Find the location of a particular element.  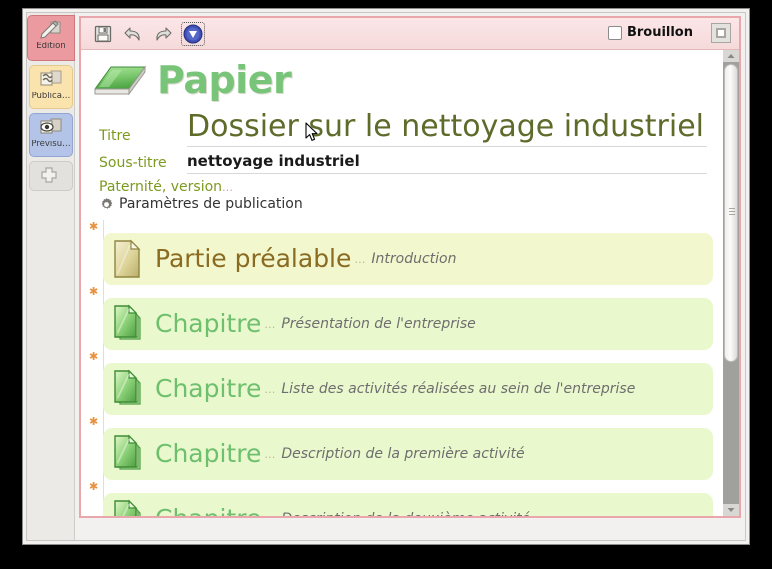

scroll-up-arrow is located at coordinates (731, 56).